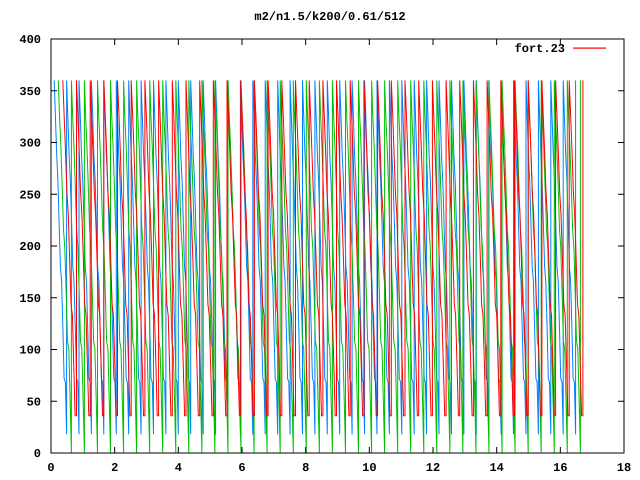 The height and width of the screenshot is (480, 640). I want to click on x-tick-label: 18, so click(624, 468).